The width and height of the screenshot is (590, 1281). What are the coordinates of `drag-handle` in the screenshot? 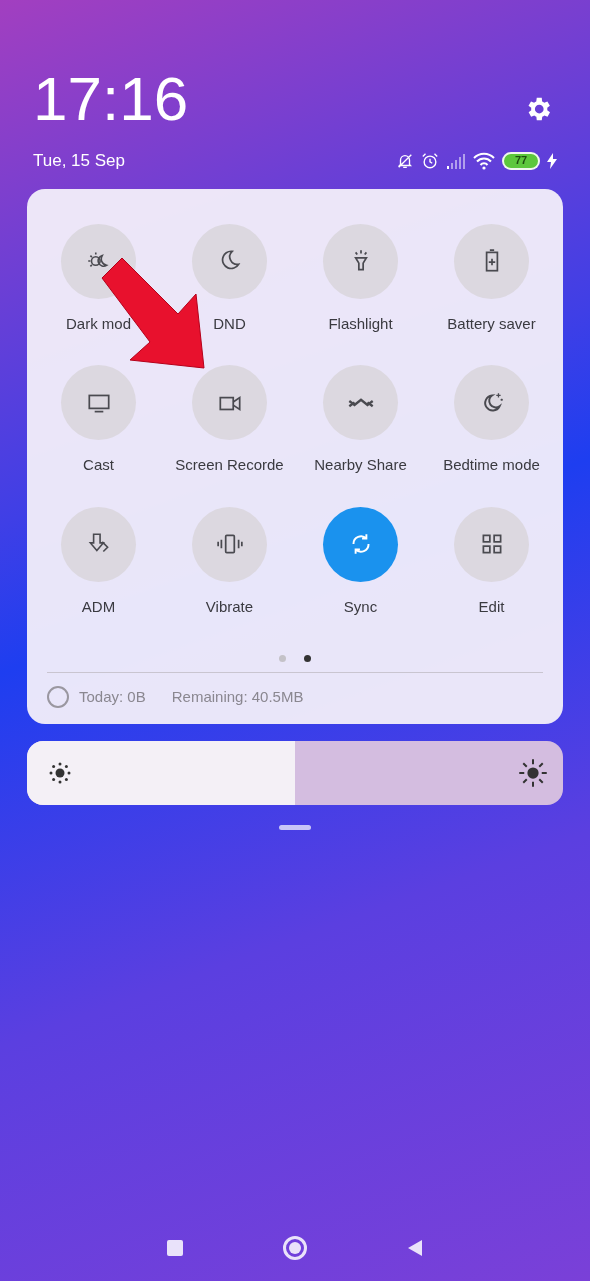 It's located at (295, 827).